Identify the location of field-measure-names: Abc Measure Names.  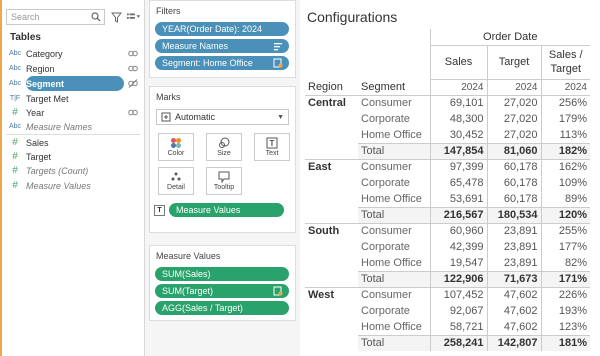
(73, 126).